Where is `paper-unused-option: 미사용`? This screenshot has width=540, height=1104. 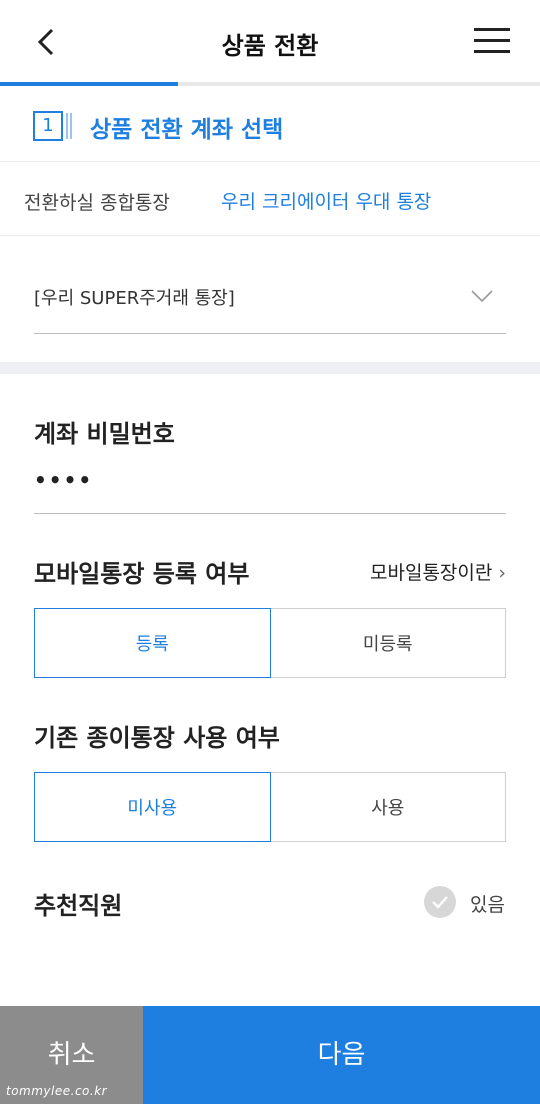 paper-unused-option: 미사용 is located at coordinates (152, 807).